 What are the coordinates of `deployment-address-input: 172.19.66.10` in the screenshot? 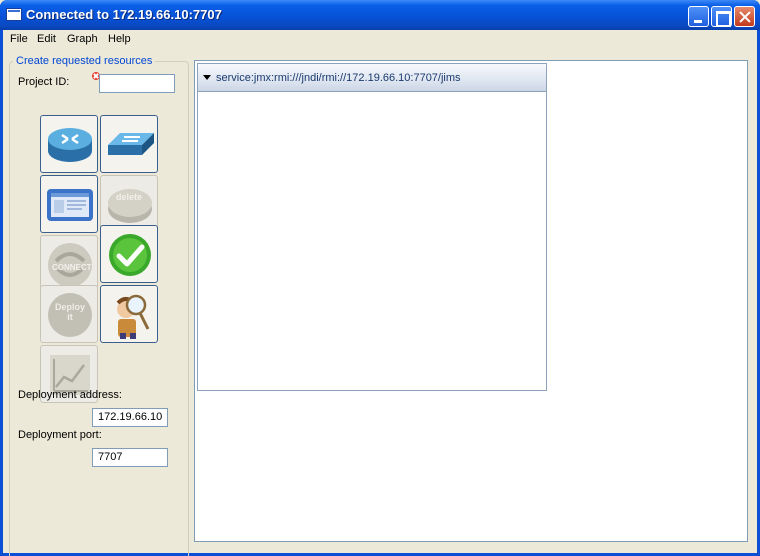 It's located at (130, 417).